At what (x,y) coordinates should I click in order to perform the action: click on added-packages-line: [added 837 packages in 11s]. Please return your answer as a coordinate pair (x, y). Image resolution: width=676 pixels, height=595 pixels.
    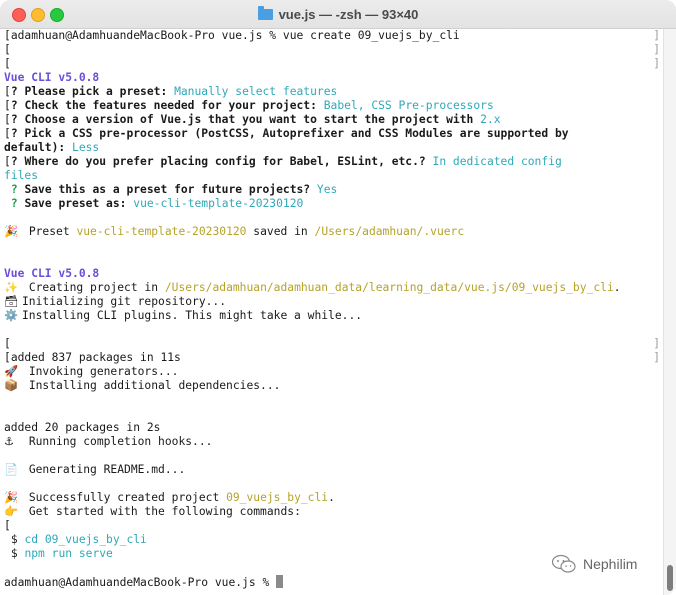
    Looking at the image, I should click on (331, 357).